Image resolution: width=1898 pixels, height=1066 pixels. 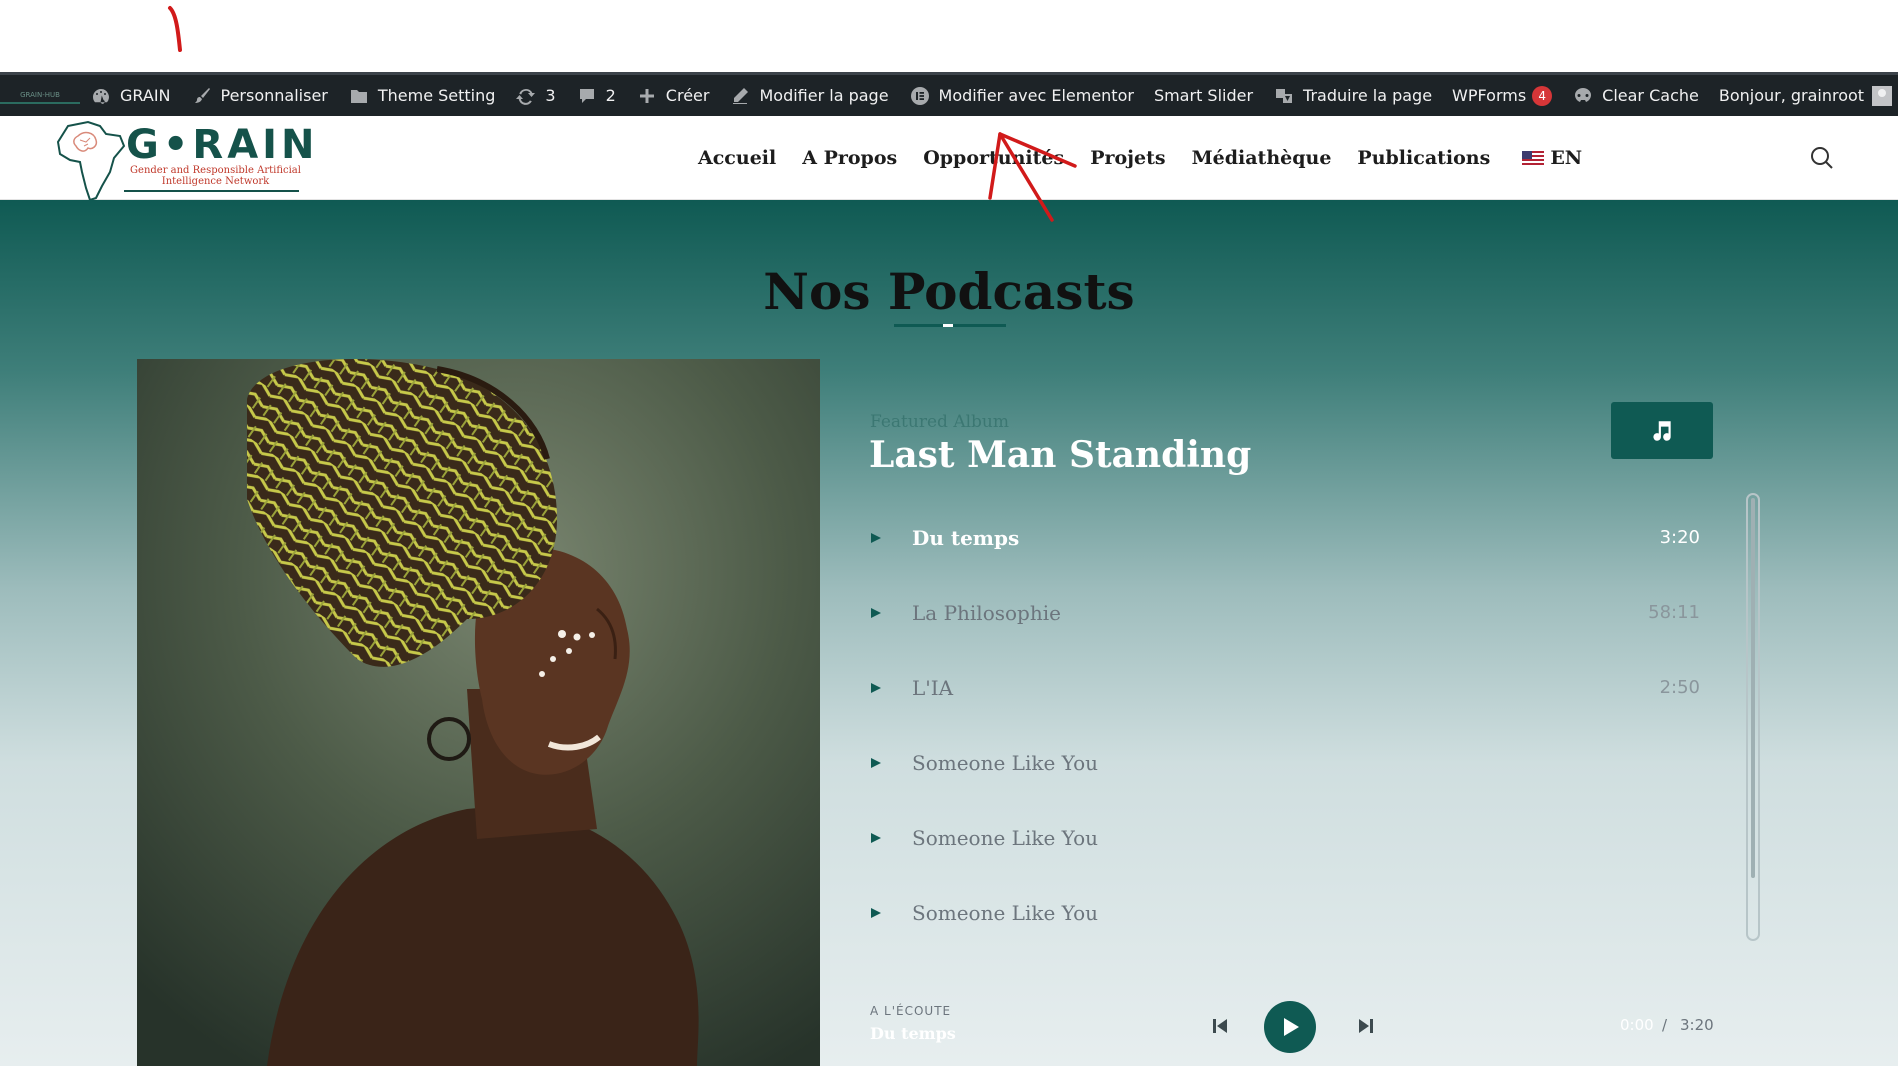 I want to click on folder-icon, so click(x=359, y=96).